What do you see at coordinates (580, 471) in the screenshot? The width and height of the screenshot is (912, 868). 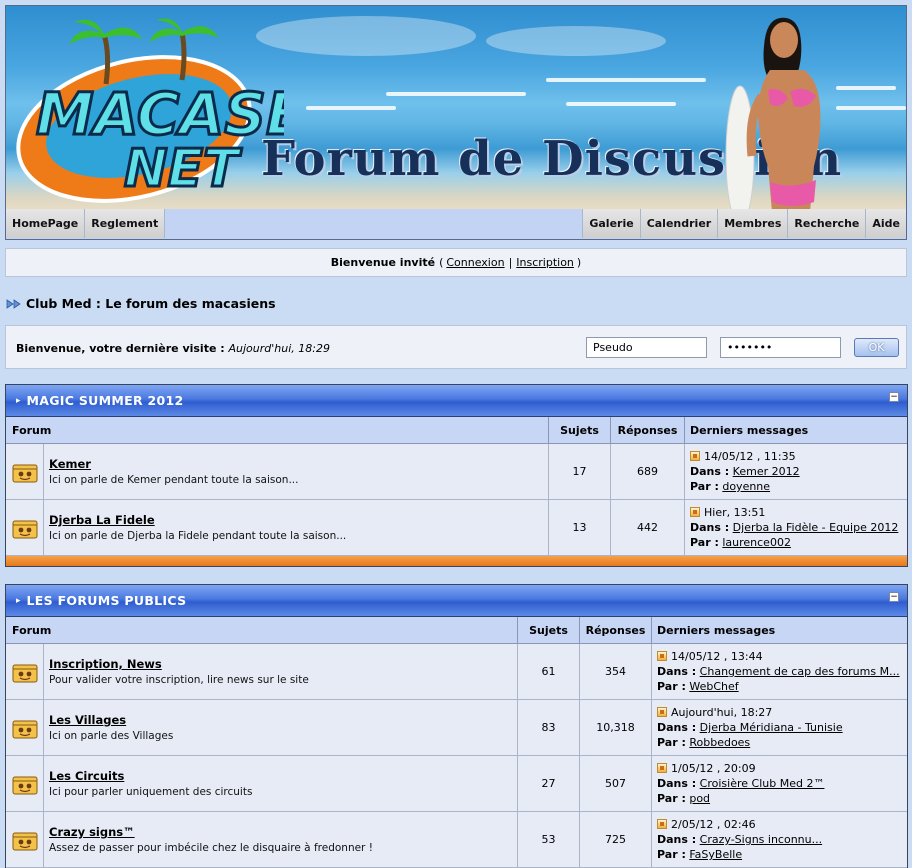 I see `topics-count: 17` at bounding box center [580, 471].